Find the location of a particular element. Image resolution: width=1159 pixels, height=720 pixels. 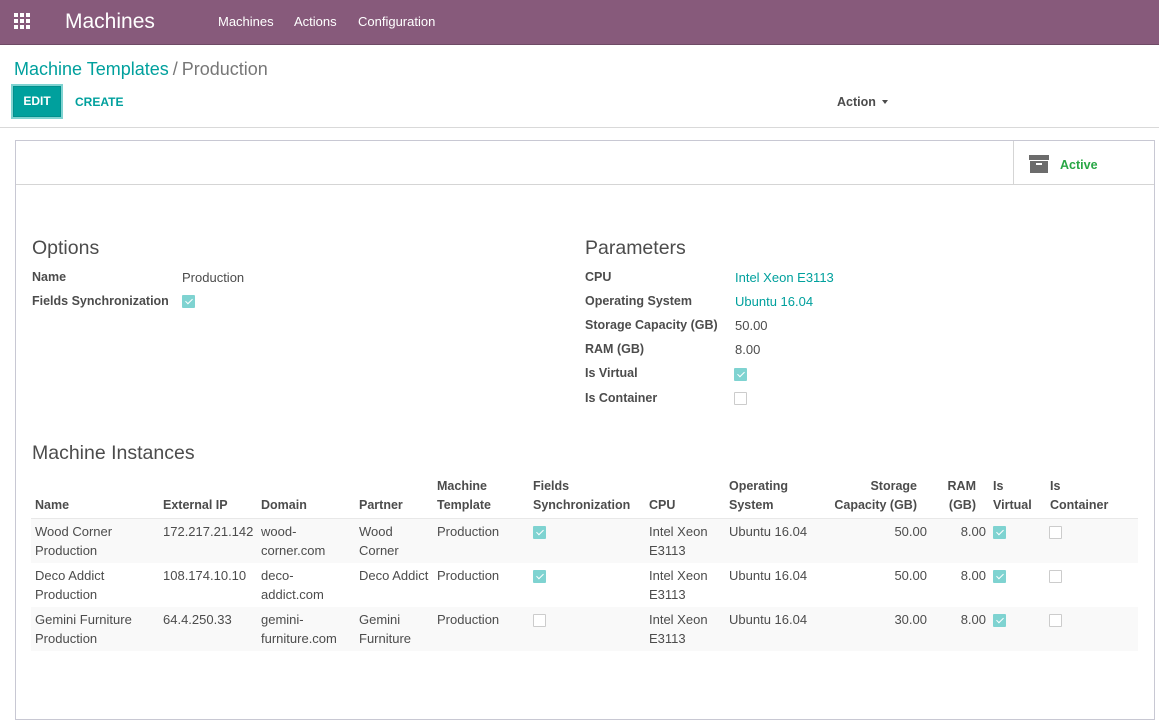

is-virtual-checkbox is located at coordinates (740, 374).